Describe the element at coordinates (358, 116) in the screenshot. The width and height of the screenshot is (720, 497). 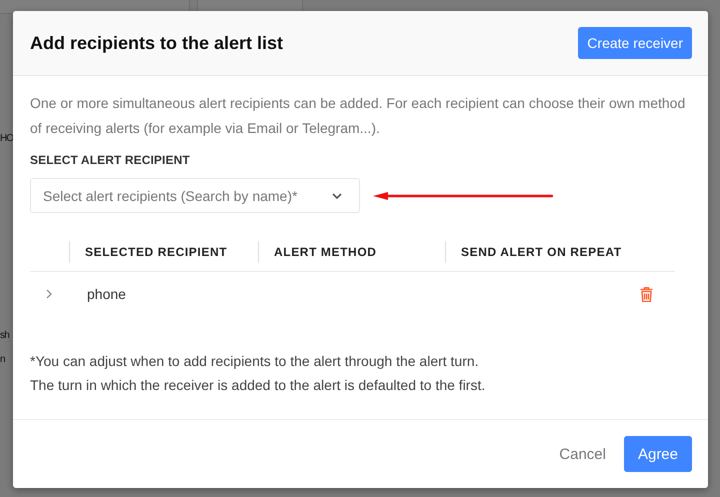
I see `description: One or more simultaneous alert recipients can be added. For each recipient can choose their own method of receiving alerts (for example via Email or Telegram...).` at that location.